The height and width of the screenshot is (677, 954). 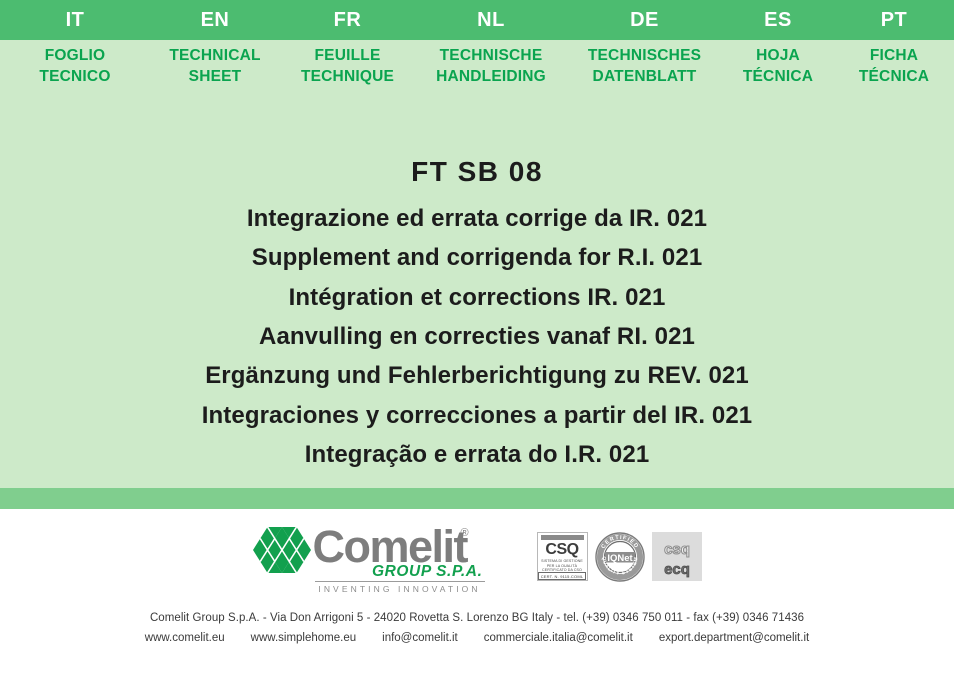 What do you see at coordinates (562, 537) in the screenshot?
I see `csq-bar` at bounding box center [562, 537].